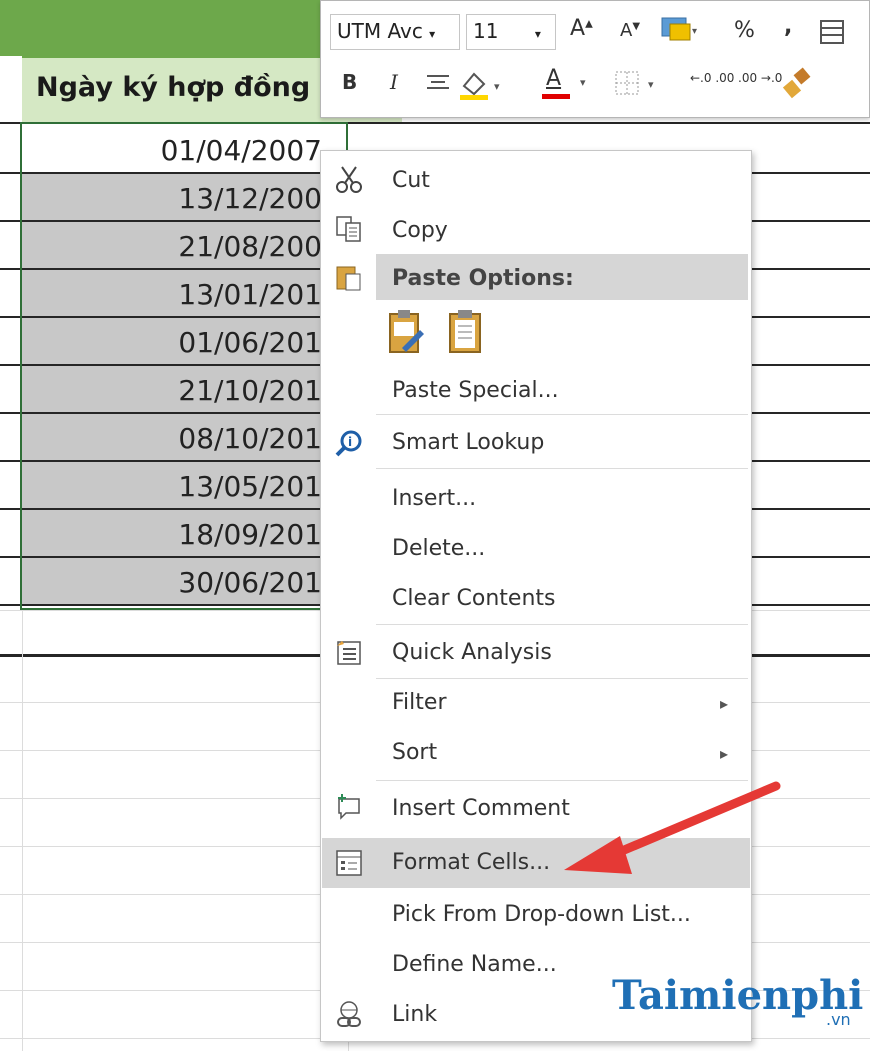 This screenshot has width=870, height=1051. Describe the element at coordinates (419, 702) in the screenshot. I see `menu-item-filter: Filter` at that location.